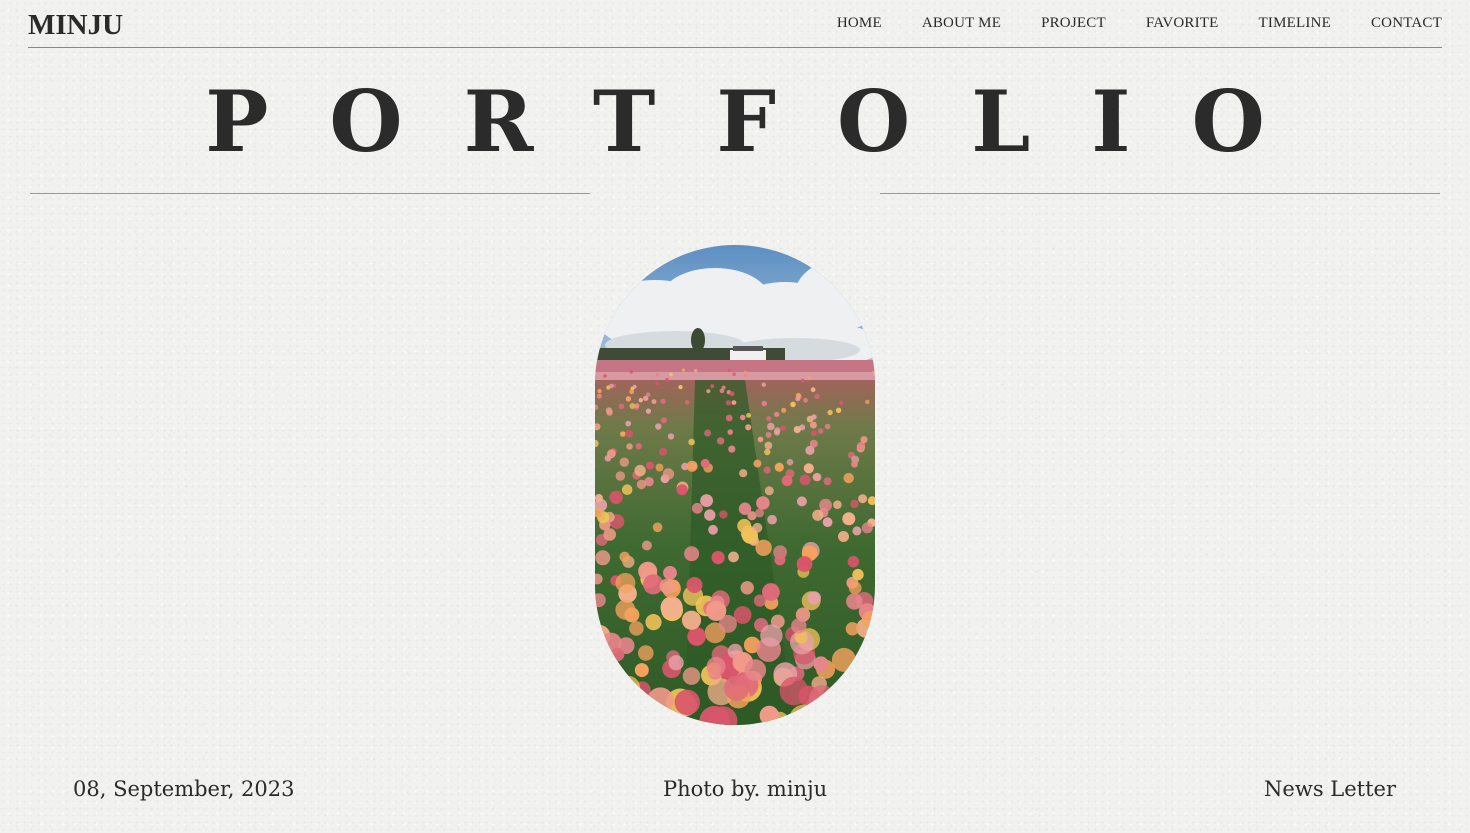 The width and height of the screenshot is (1470, 833). I want to click on header-divider, so click(735, 47).